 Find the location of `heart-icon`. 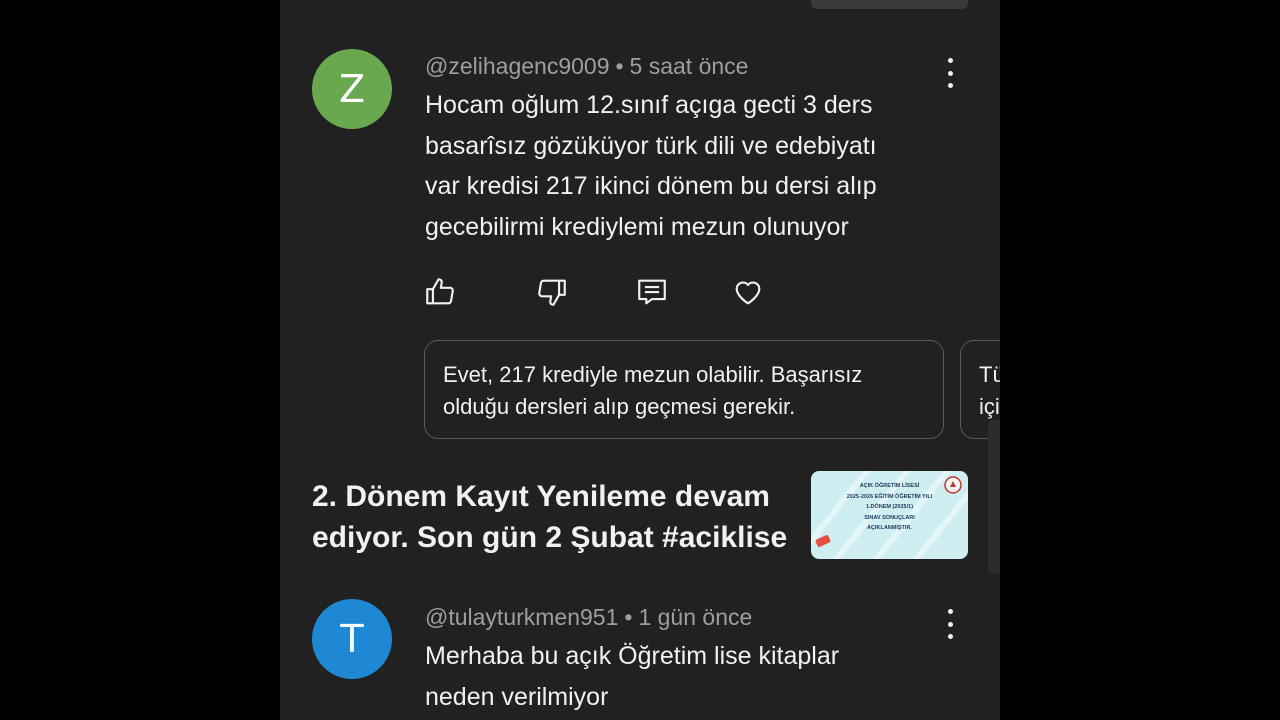

heart-icon is located at coordinates (748, 292).